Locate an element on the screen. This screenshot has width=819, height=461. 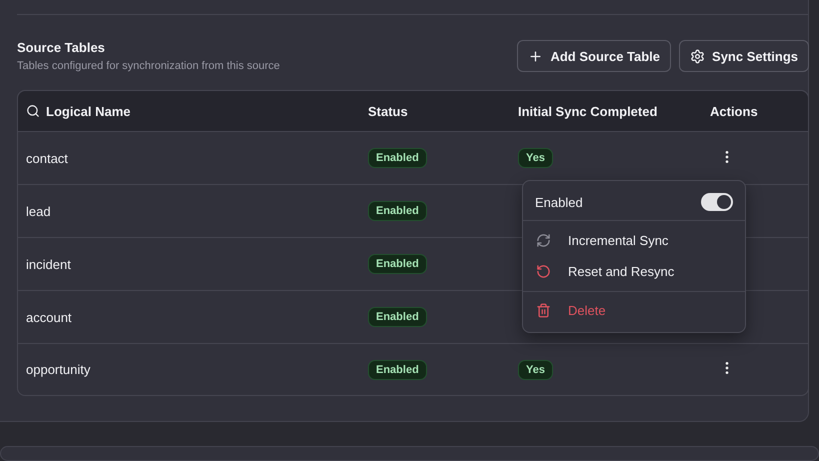
menu-item: Reset and Resync is located at coordinates (634, 271).